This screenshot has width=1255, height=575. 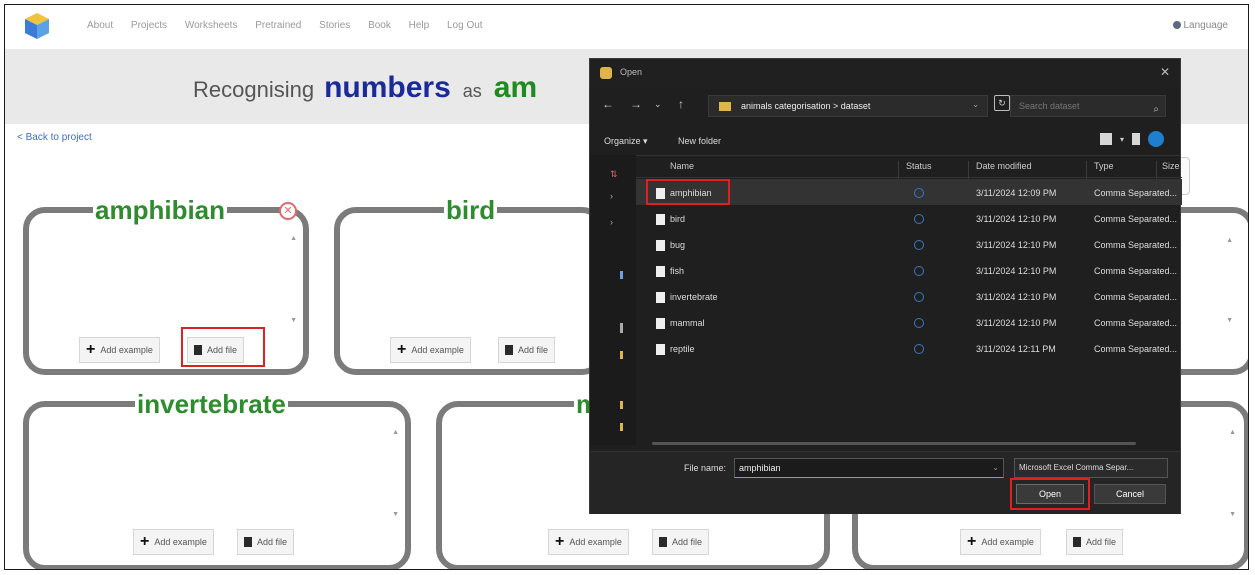 What do you see at coordinates (1156, 139) in the screenshot?
I see `help-icon` at bounding box center [1156, 139].